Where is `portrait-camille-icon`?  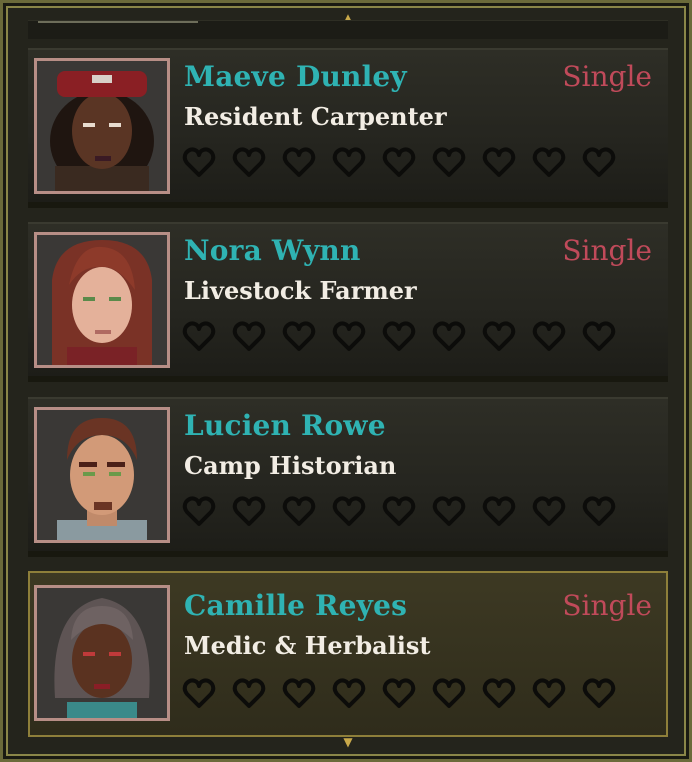
portrait-camille-icon is located at coordinates (102, 653).